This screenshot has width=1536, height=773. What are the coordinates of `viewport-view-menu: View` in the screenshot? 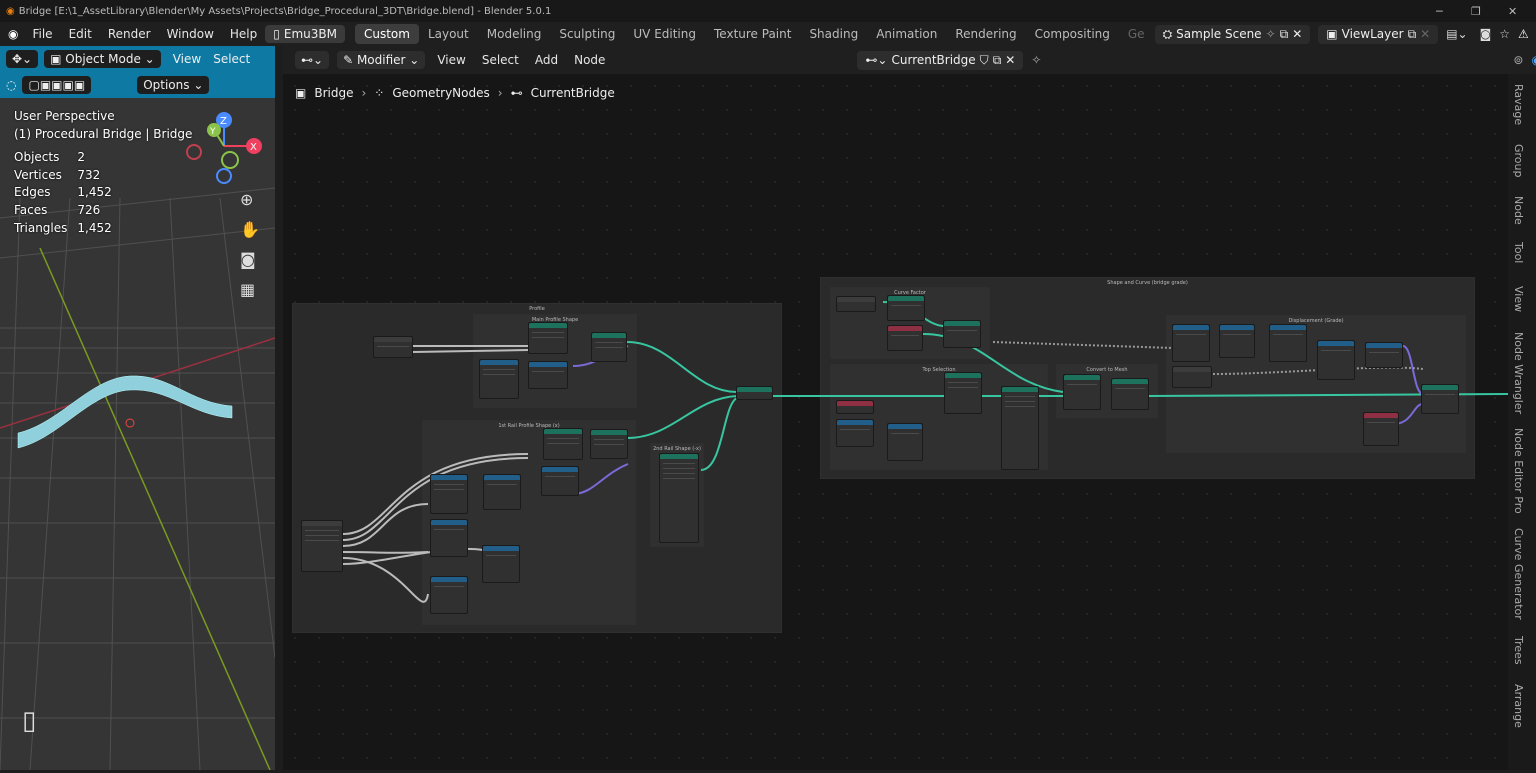 It's located at (187, 59).